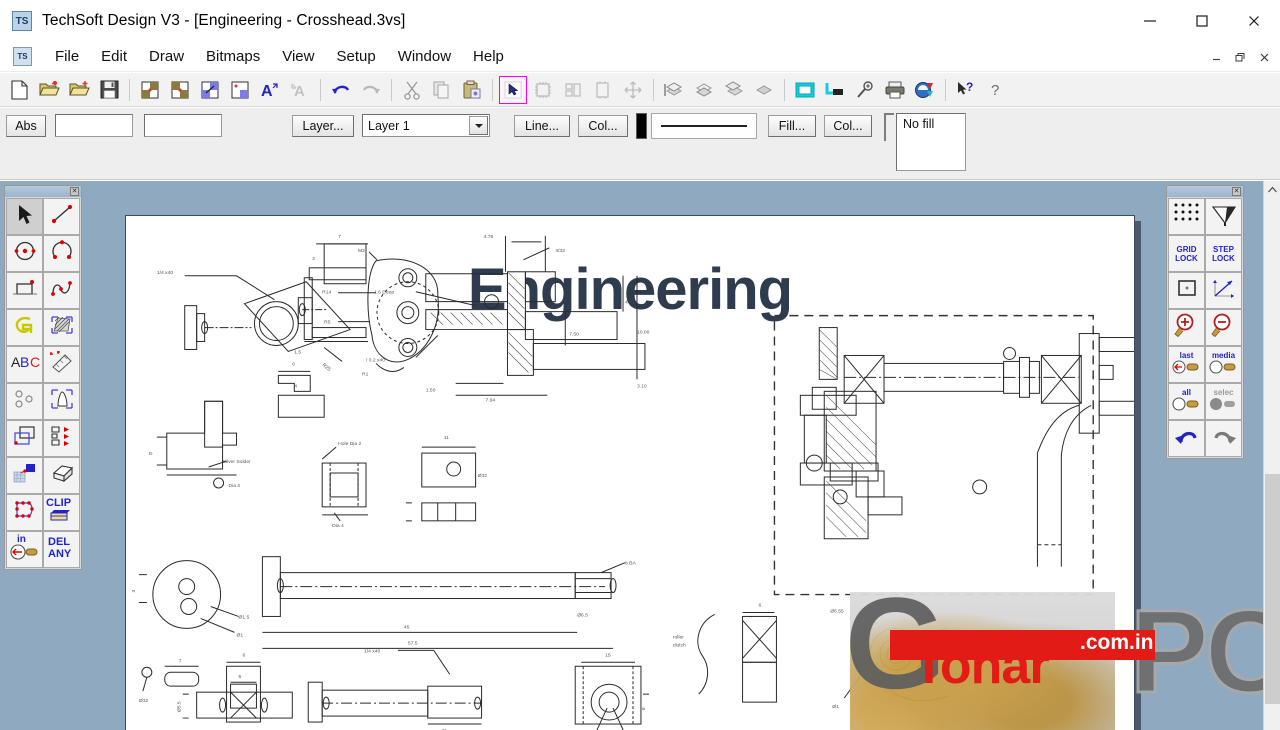 This screenshot has height=730, width=1280. Describe the element at coordinates (674, 90) in the screenshot. I see `layer-front-icon` at that location.